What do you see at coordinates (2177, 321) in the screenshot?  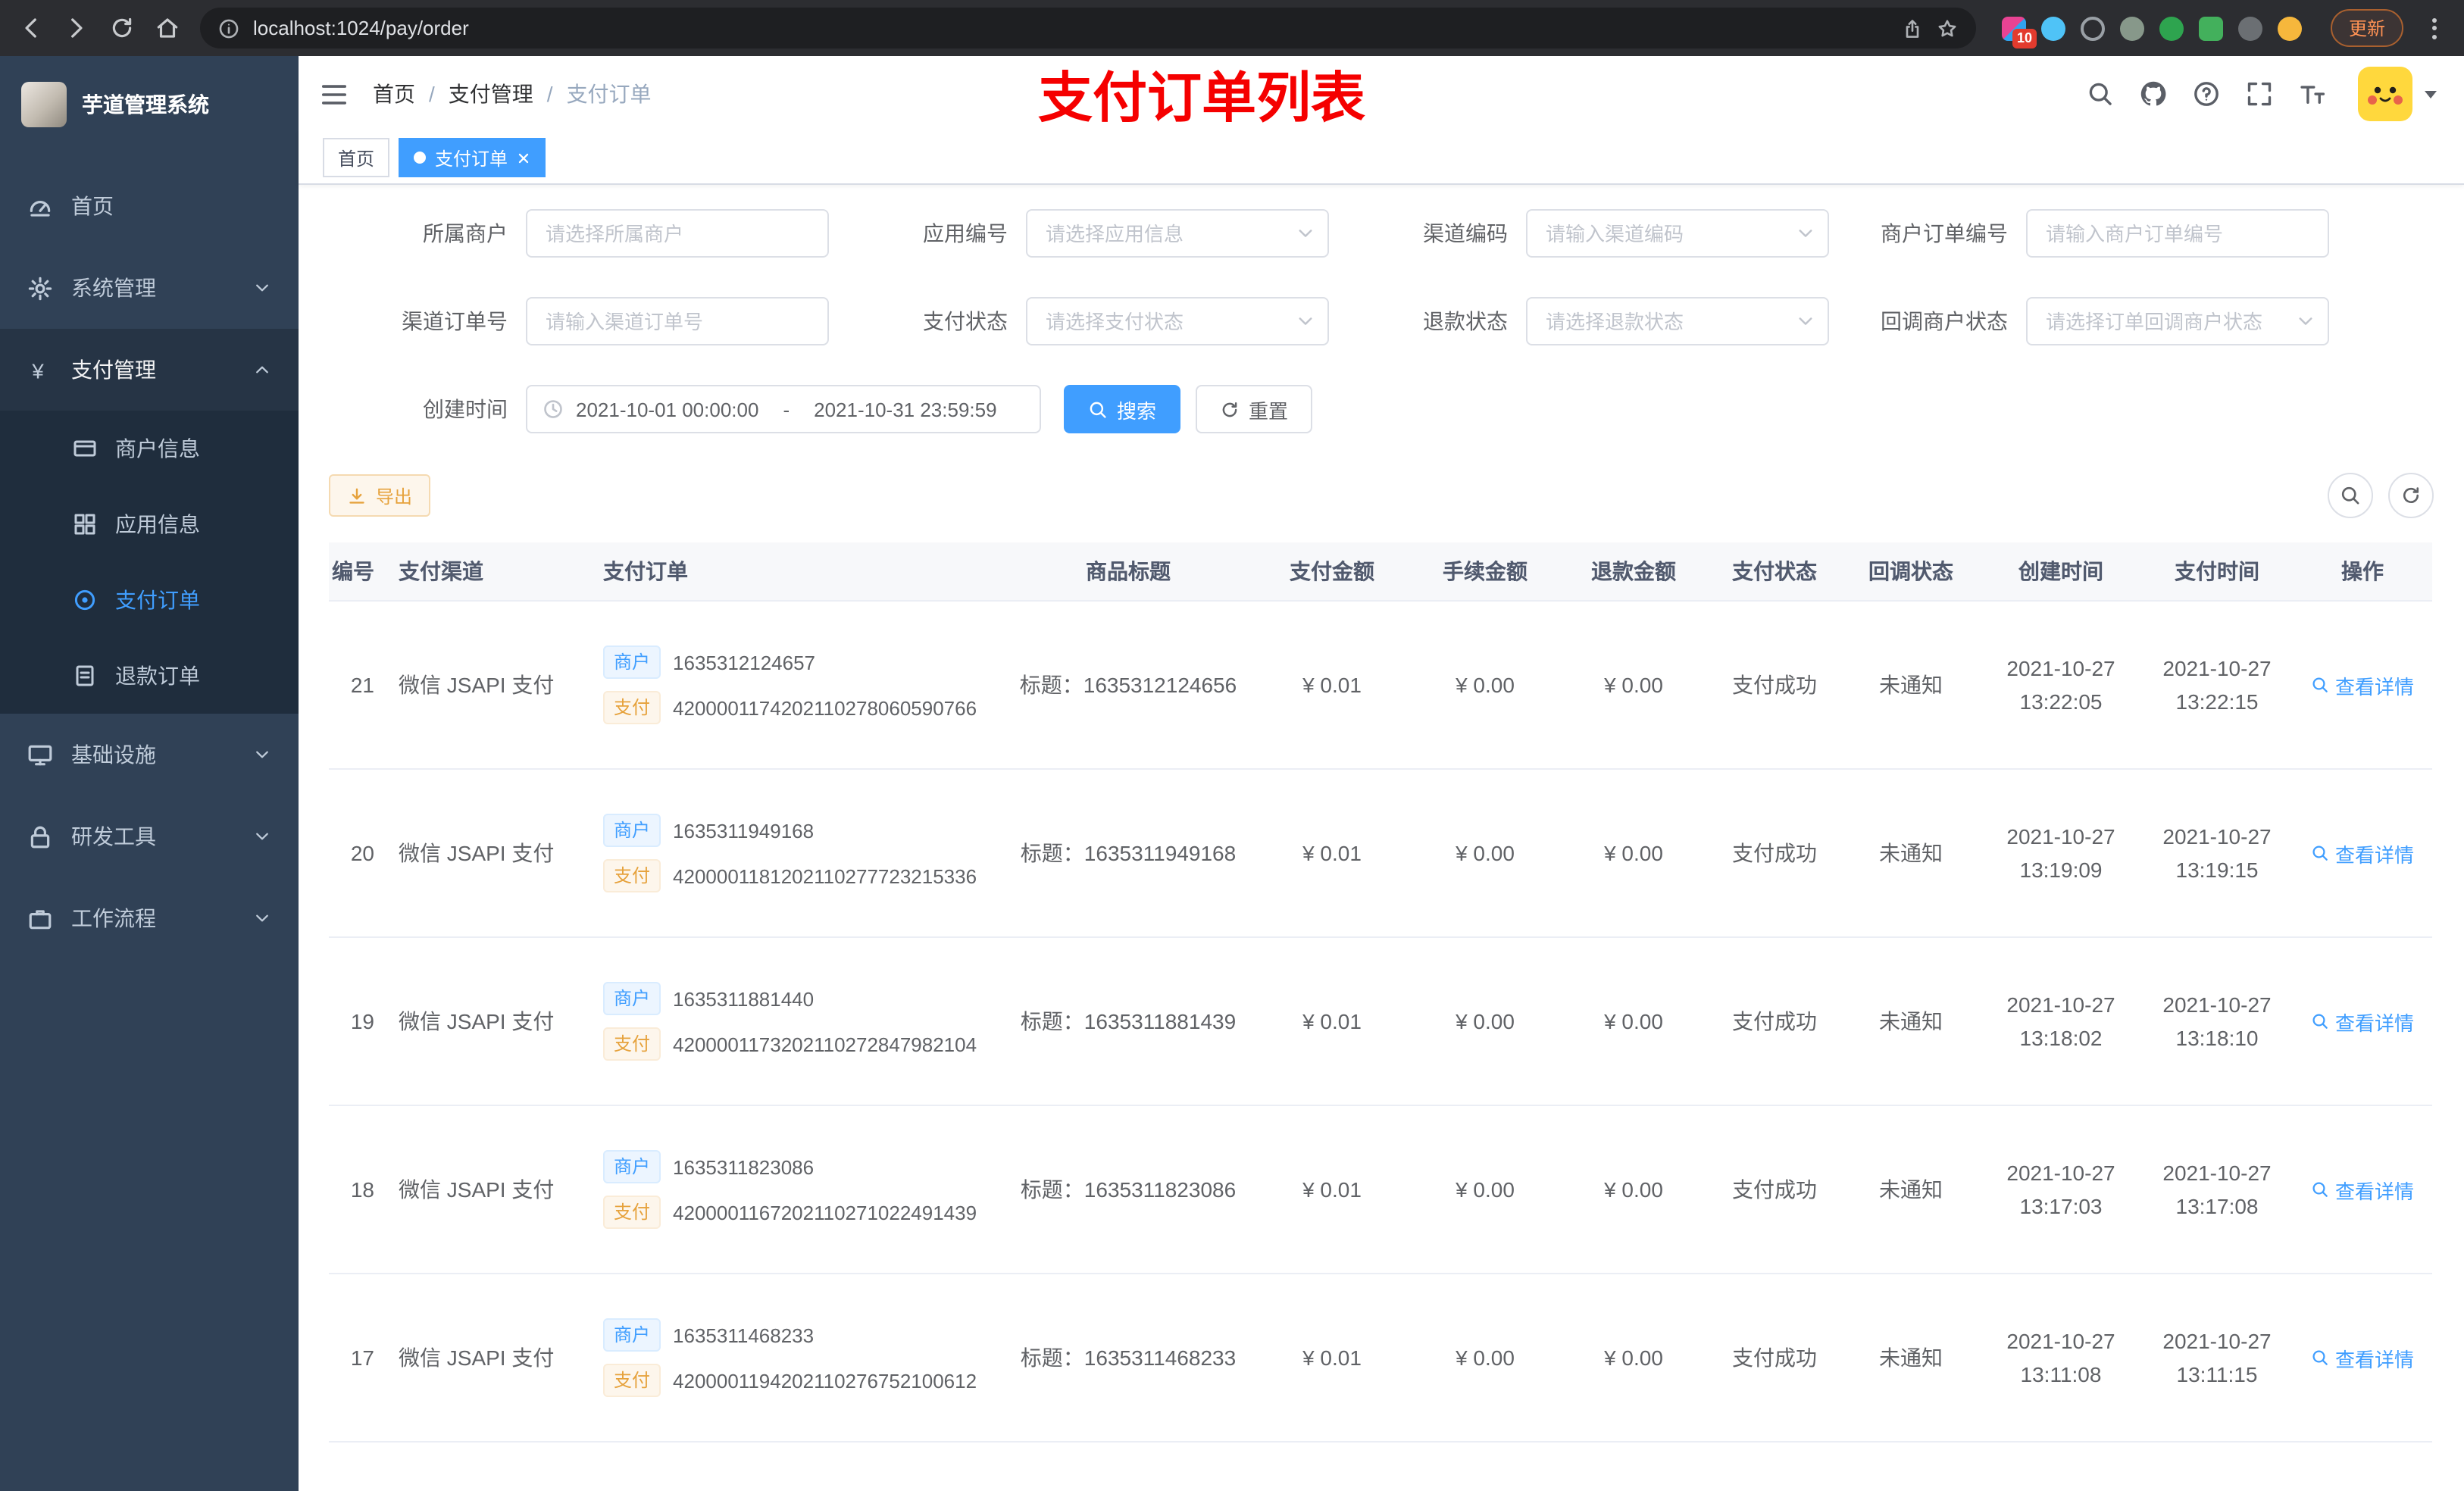 I see `notify-status-select` at bounding box center [2177, 321].